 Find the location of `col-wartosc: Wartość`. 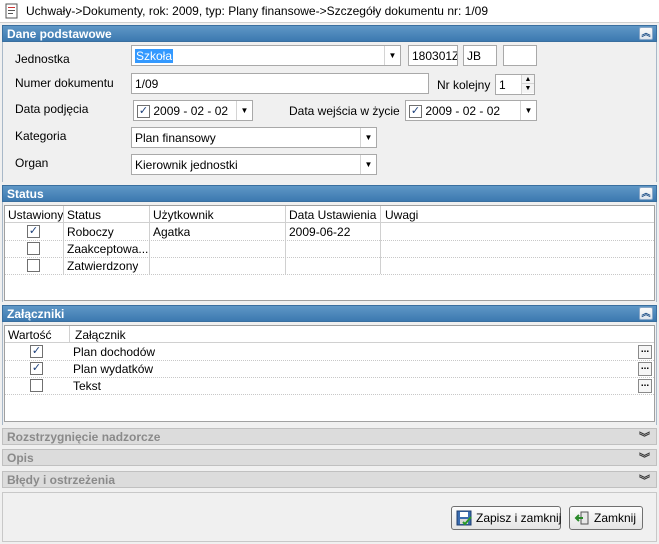

col-wartosc: Wartość is located at coordinates (30, 335).